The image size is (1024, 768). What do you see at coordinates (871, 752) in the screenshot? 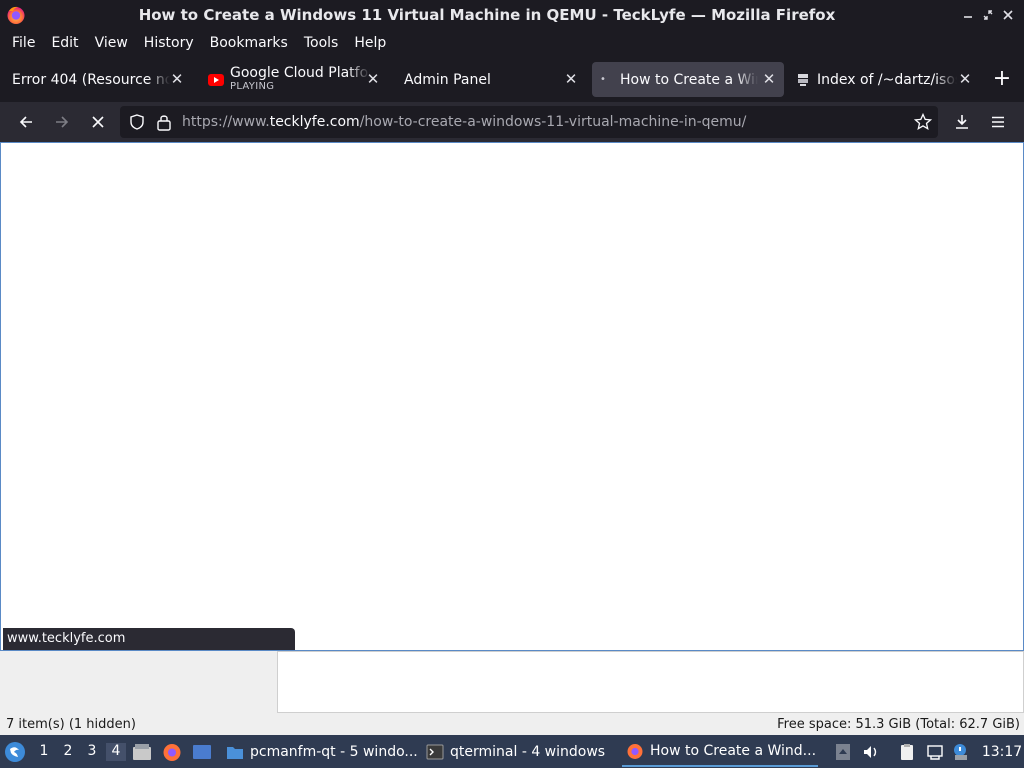
I see `volume-icon` at bounding box center [871, 752].